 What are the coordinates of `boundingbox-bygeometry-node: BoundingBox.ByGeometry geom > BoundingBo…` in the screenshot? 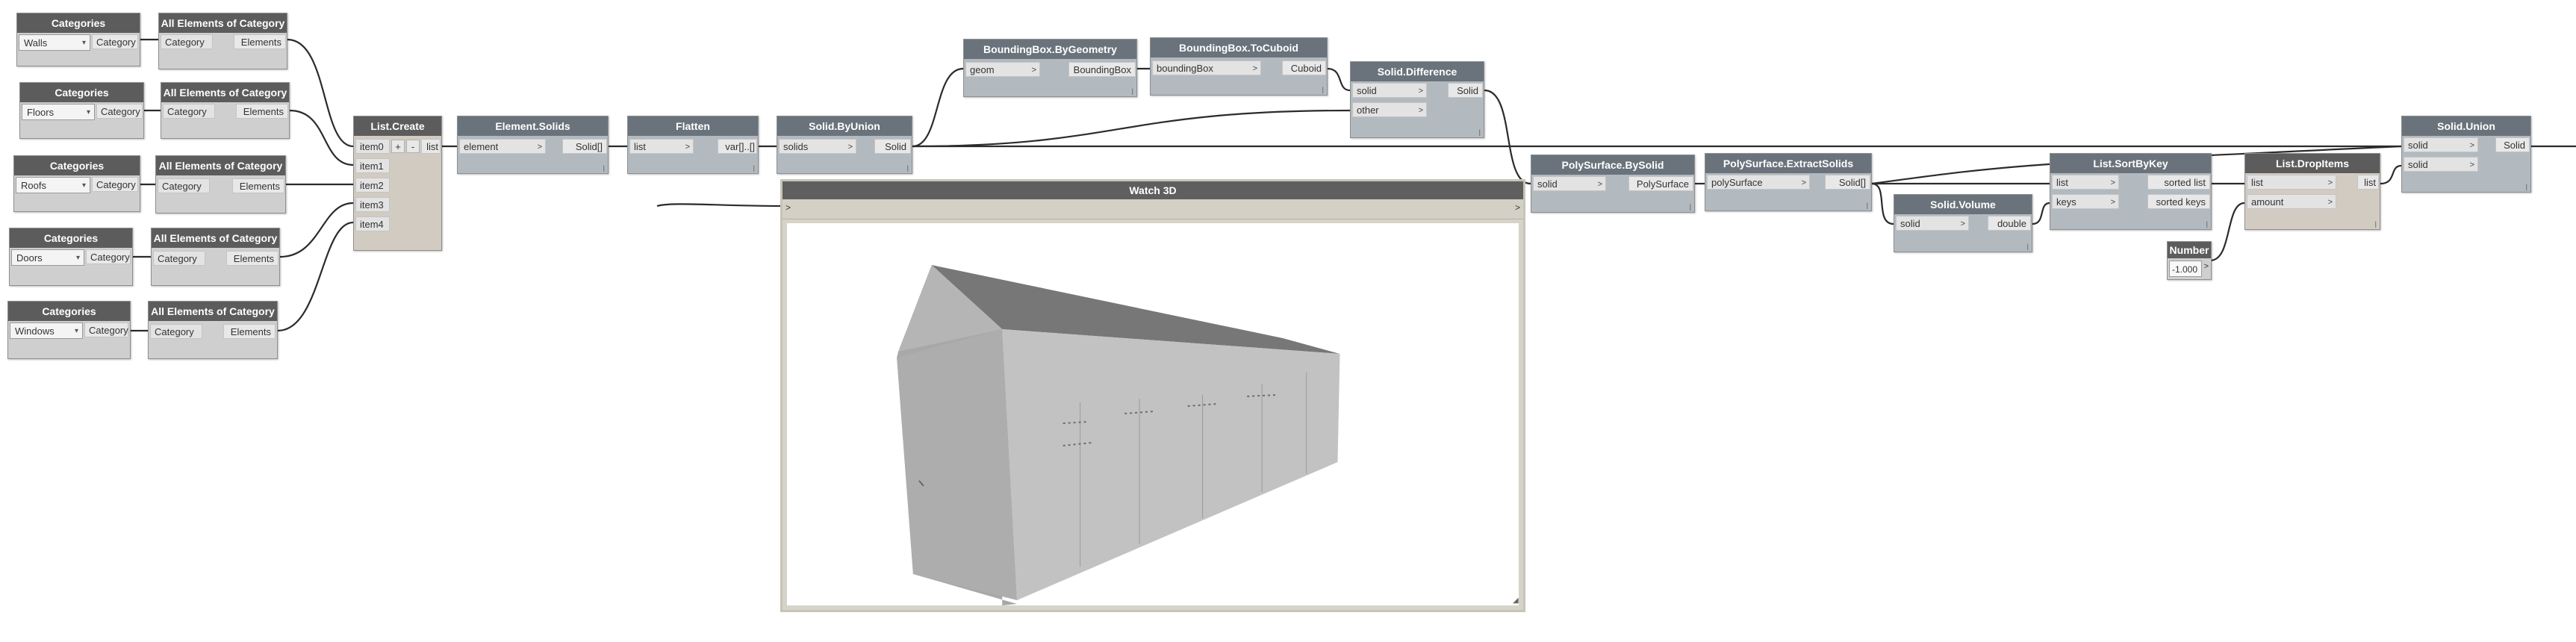 It's located at (1050, 68).